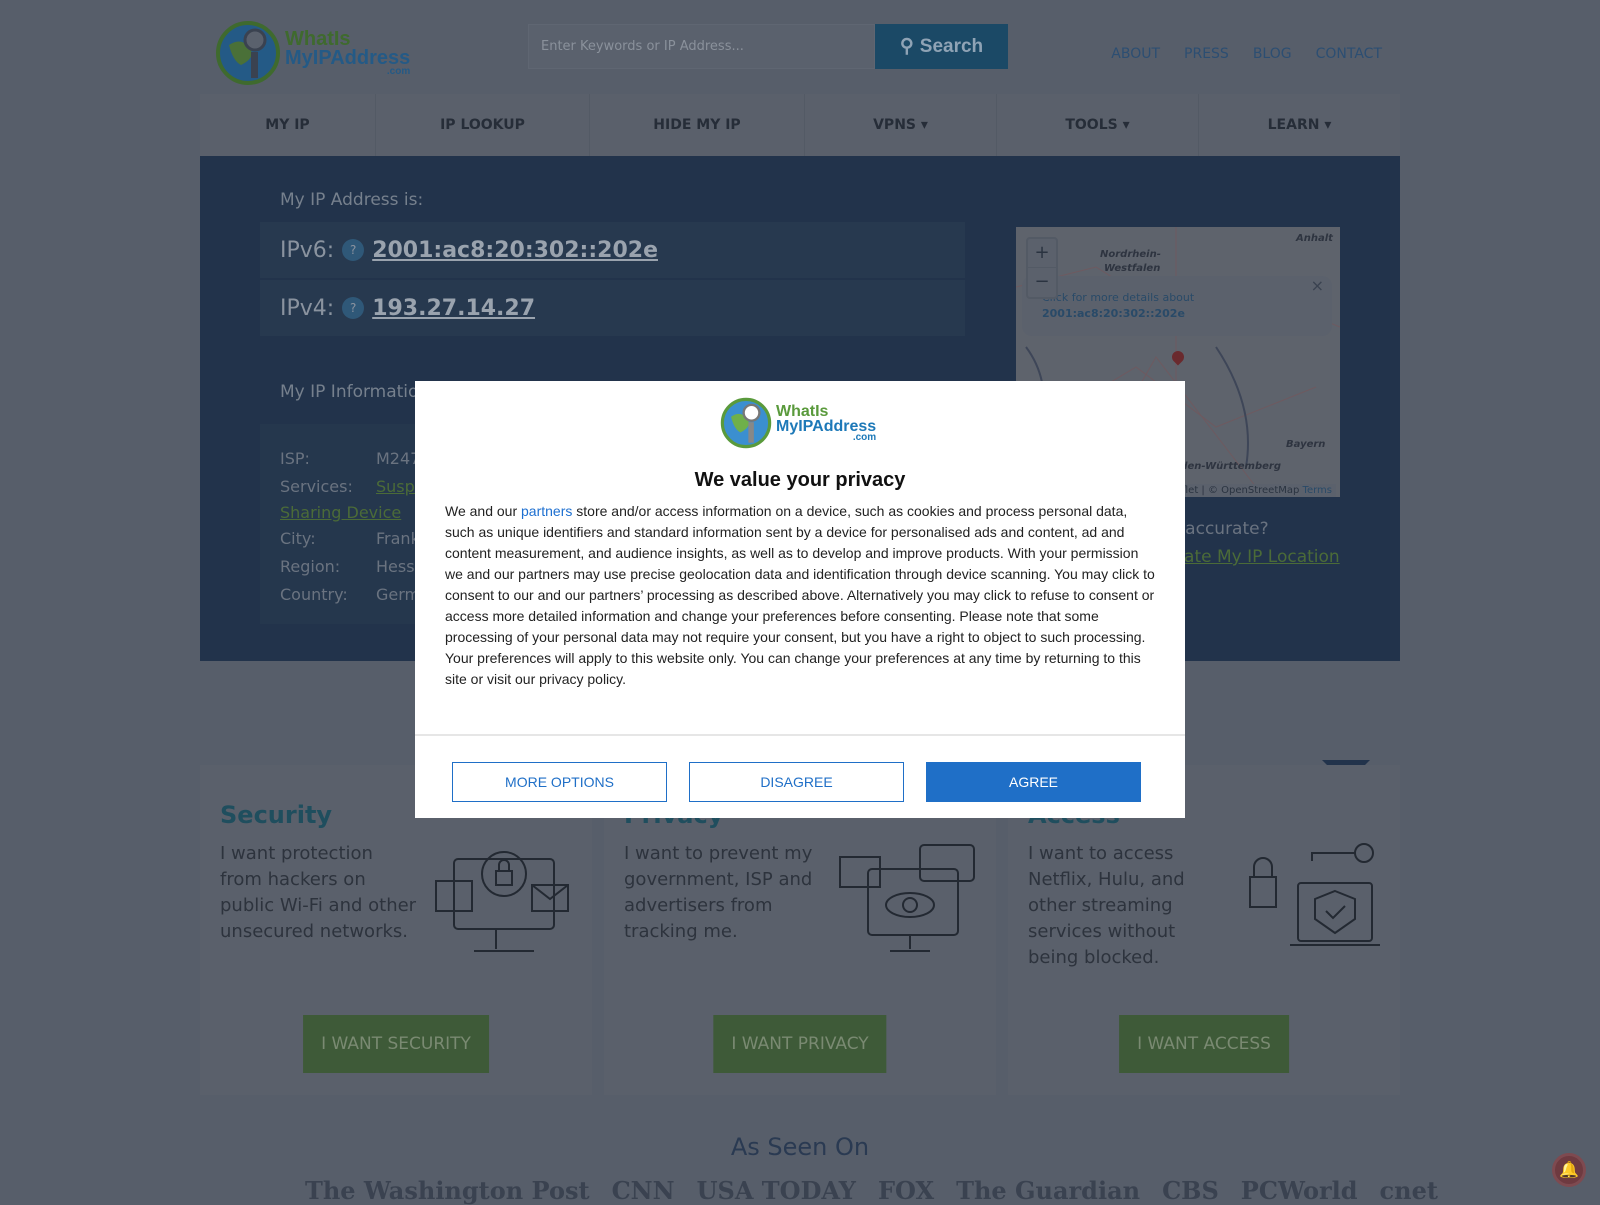 Image resolution: width=1600 pixels, height=1205 pixels. I want to click on access-button: I WANT ACCESS, so click(1204, 1044).